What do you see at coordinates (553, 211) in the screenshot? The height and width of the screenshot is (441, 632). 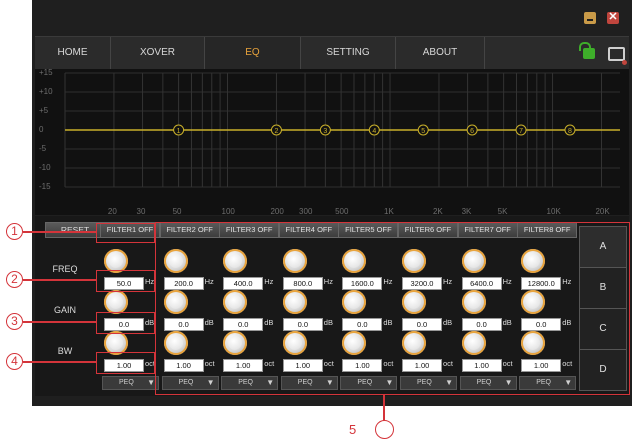 I see `x-axis-label: 10K` at bounding box center [553, 211].